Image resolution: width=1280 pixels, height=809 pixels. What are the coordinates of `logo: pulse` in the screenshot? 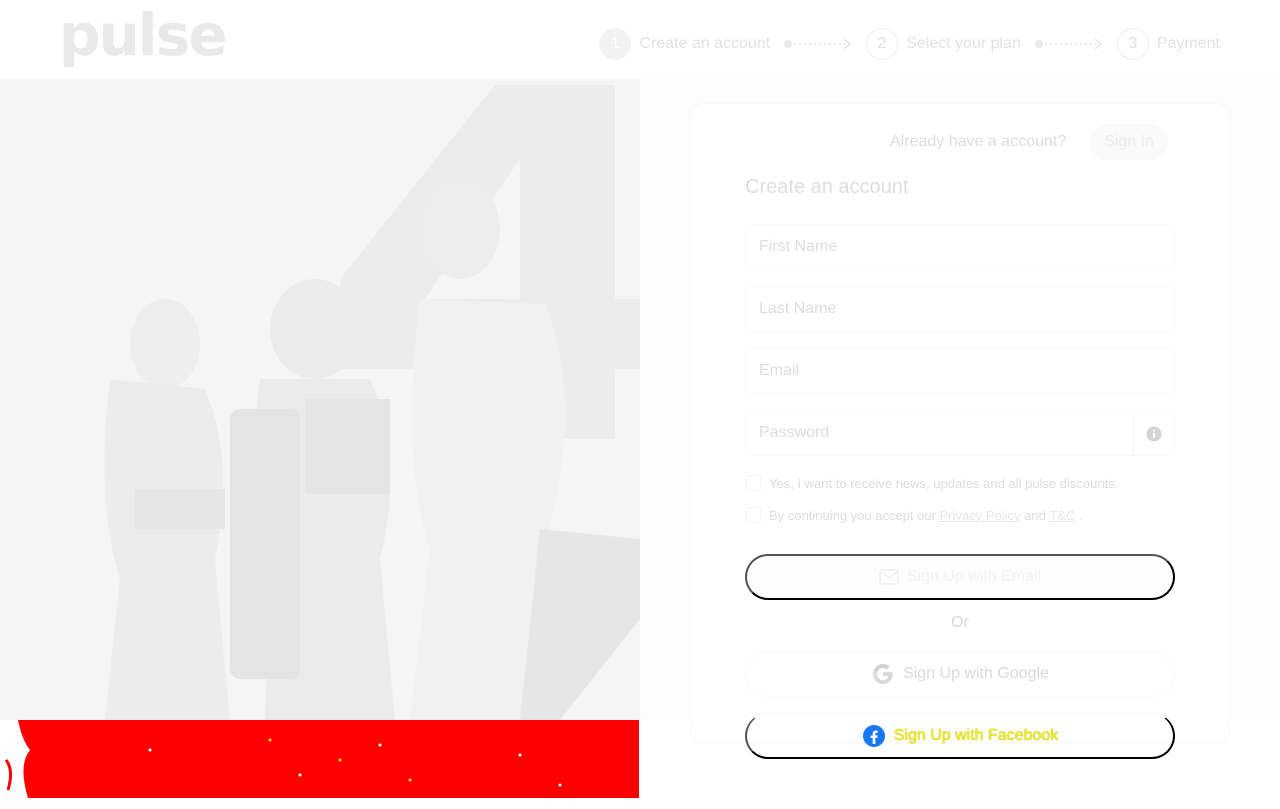 It's located at (143, 35).